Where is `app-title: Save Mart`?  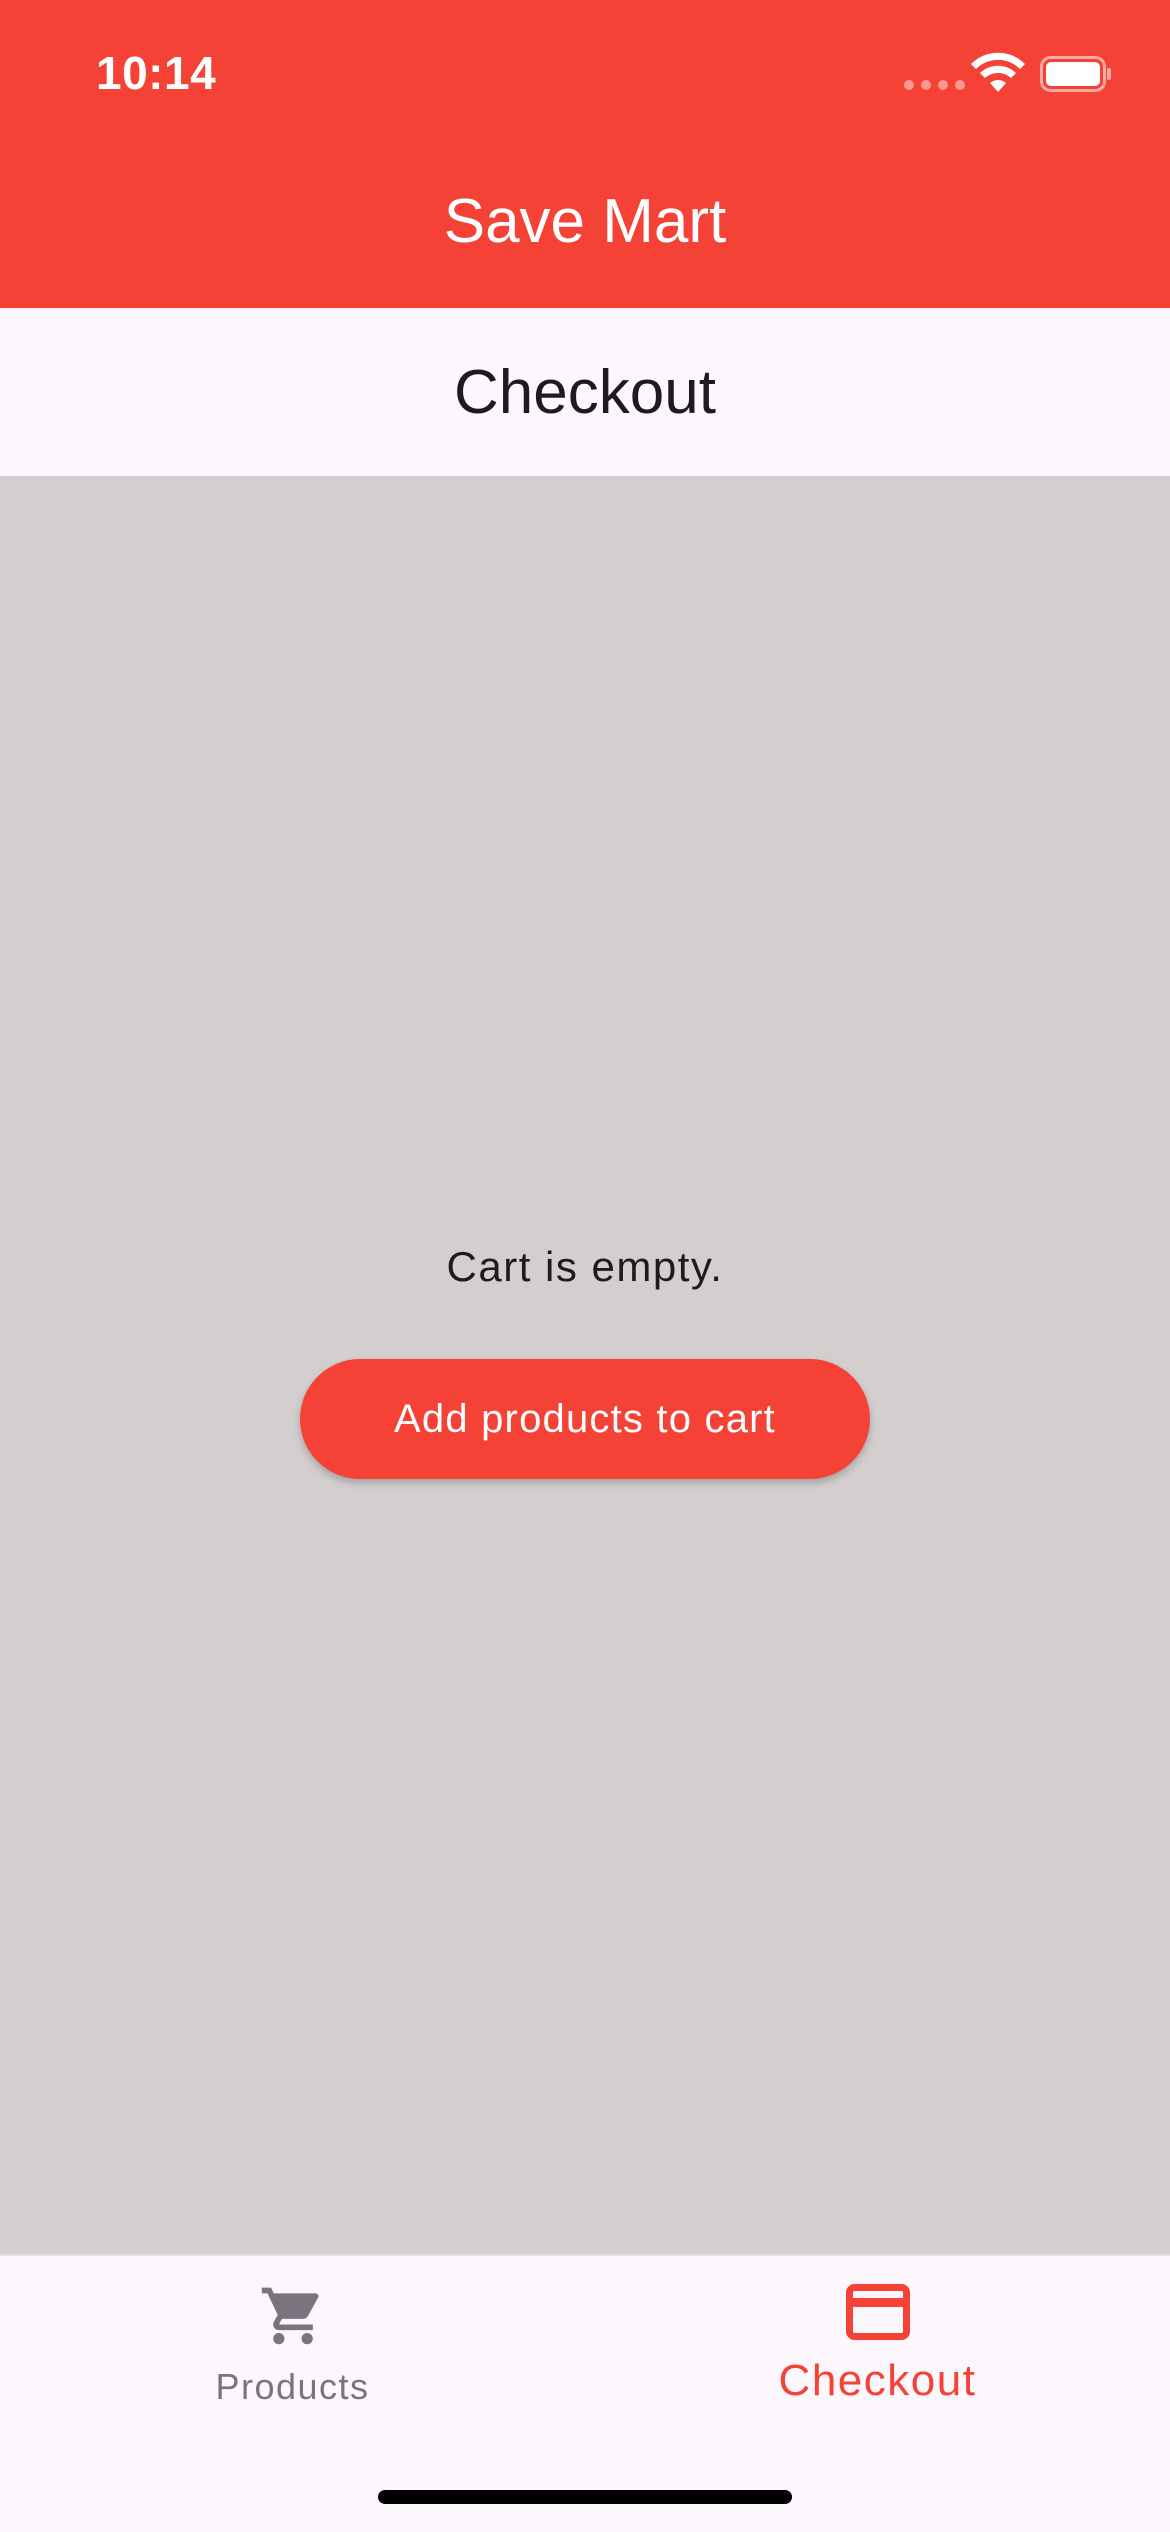 app-title: Save Mart is located at coordinates (585, 221).